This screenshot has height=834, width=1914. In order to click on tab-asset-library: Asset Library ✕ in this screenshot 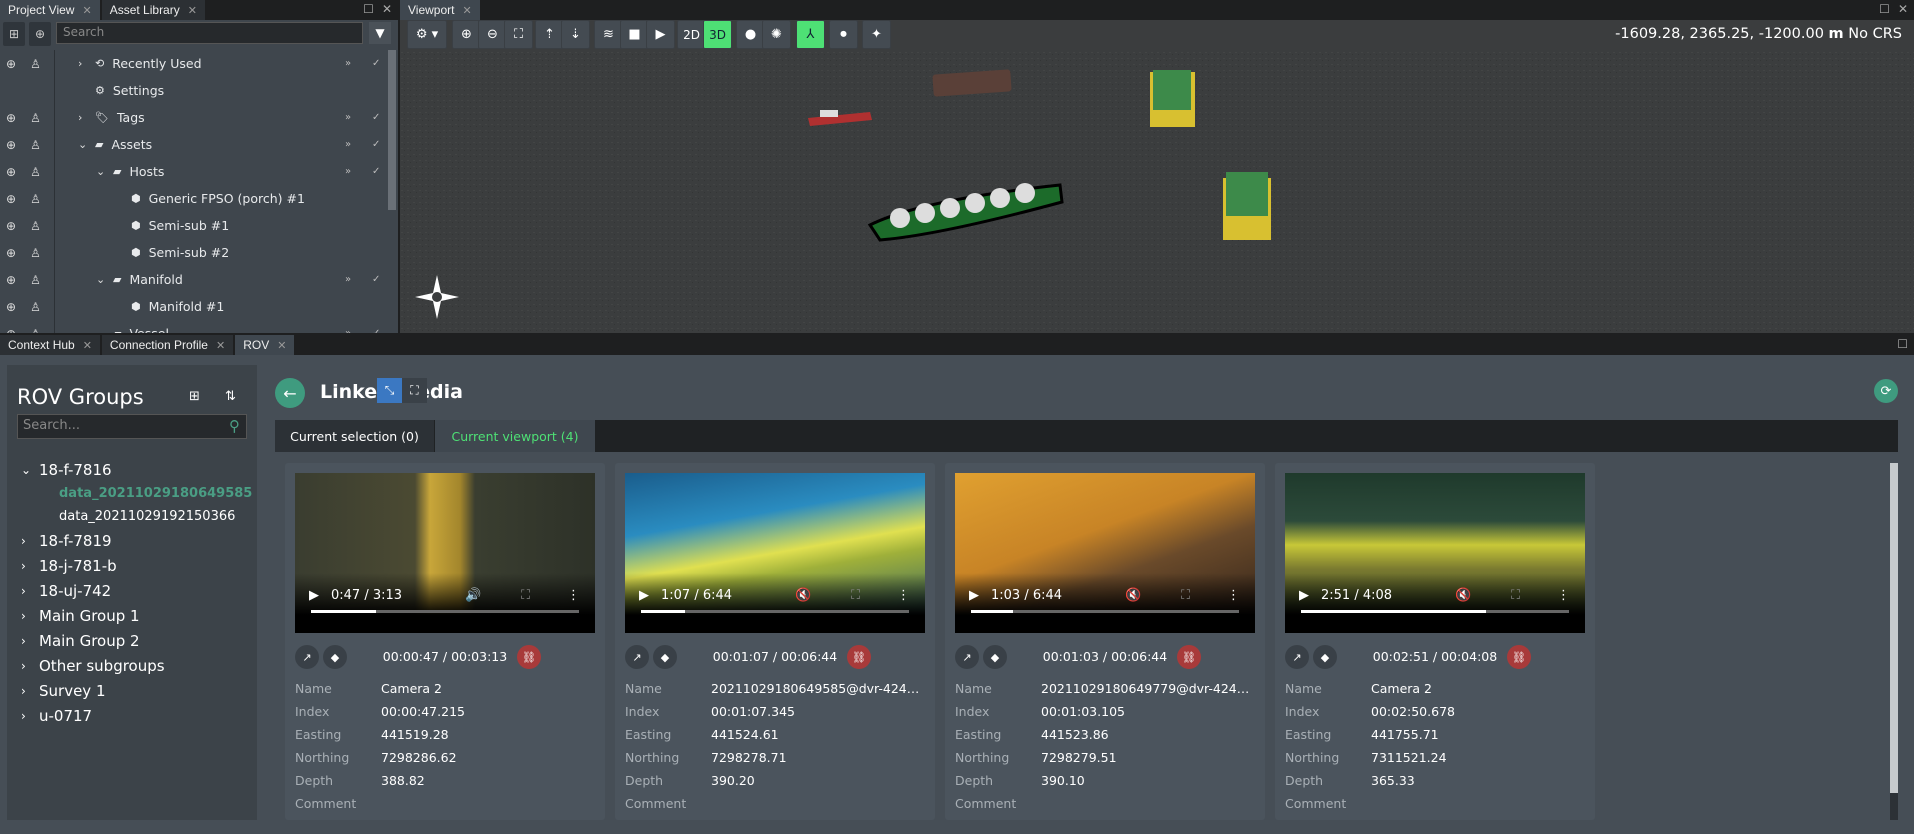, I will do `click(153, 10)`.